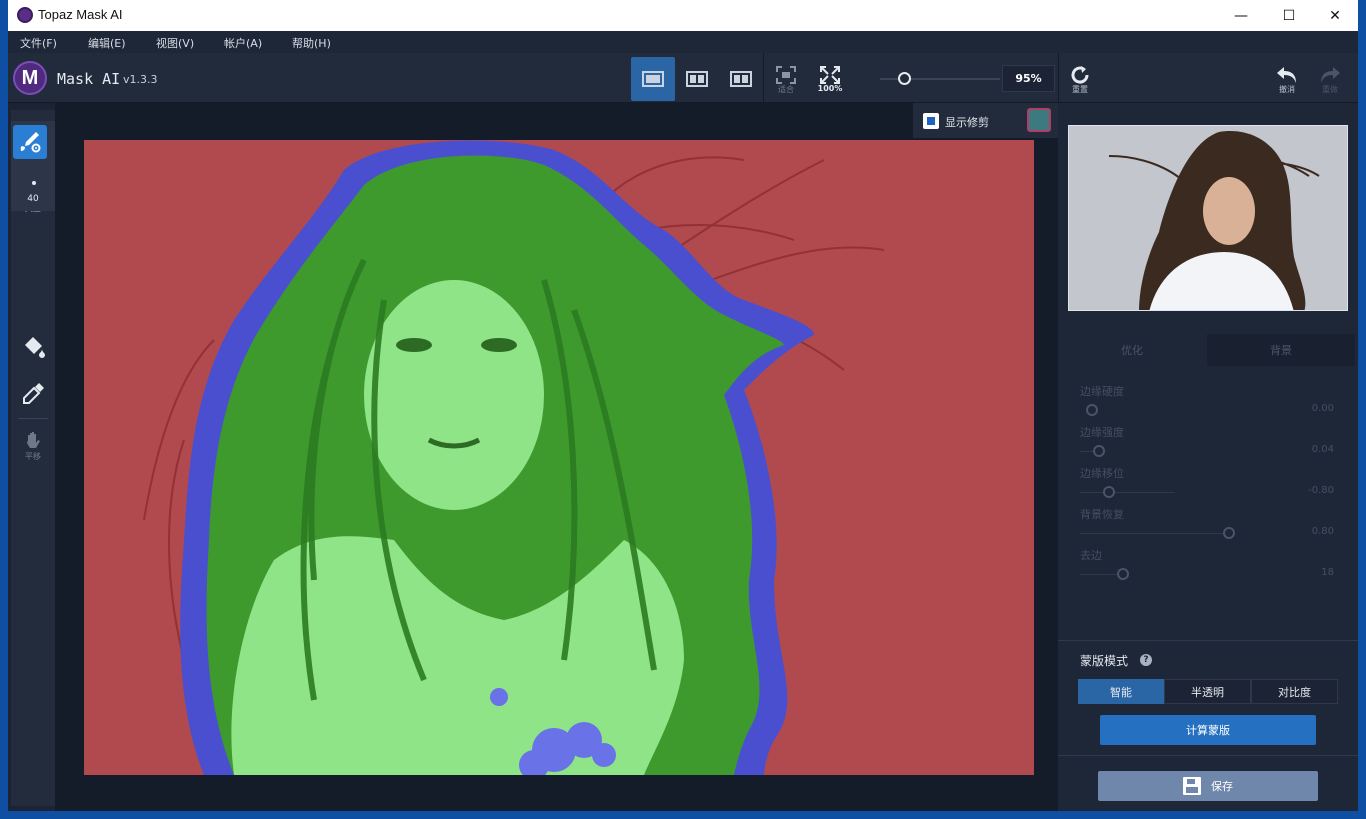 The image size is (1366, 819). I want to click on menu-edit: 编辑(E), so click(107, 43).